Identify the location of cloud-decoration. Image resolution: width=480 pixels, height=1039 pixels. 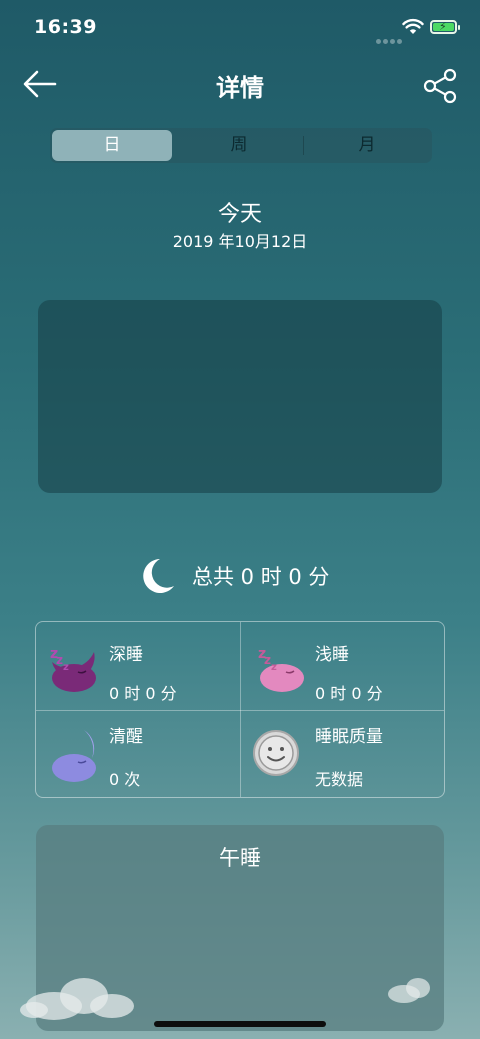
(77, 999).